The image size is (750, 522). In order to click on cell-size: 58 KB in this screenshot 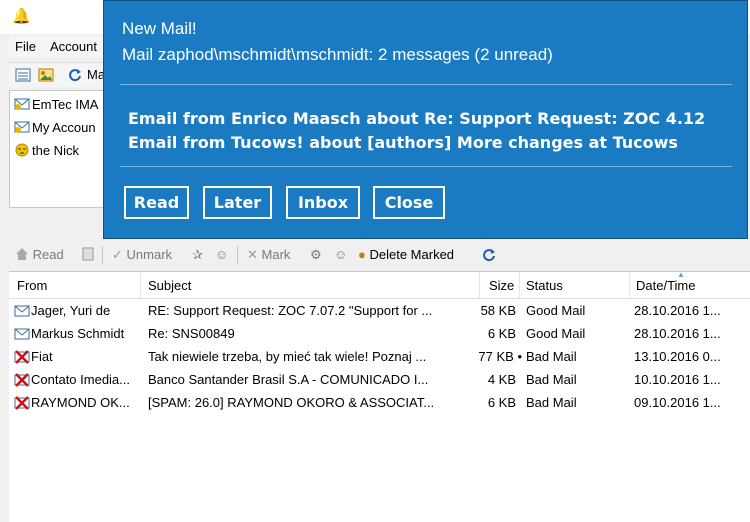, I will do `click(498, 310)`.